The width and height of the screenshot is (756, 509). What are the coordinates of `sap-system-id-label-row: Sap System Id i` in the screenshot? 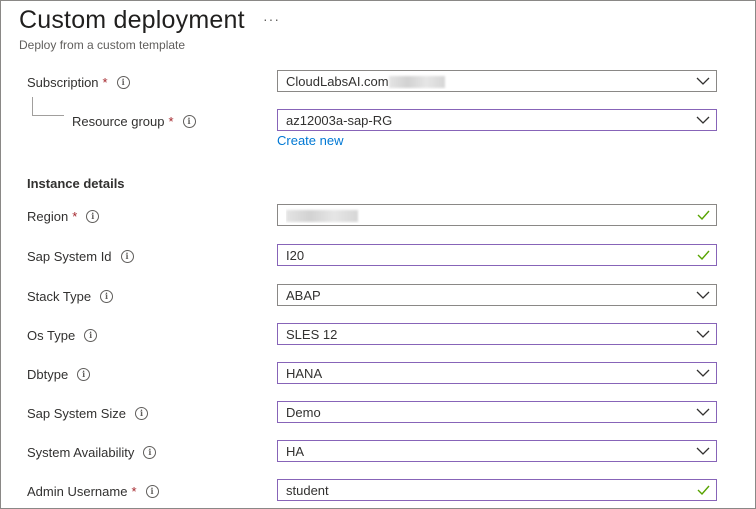 It's located at (80, 256).